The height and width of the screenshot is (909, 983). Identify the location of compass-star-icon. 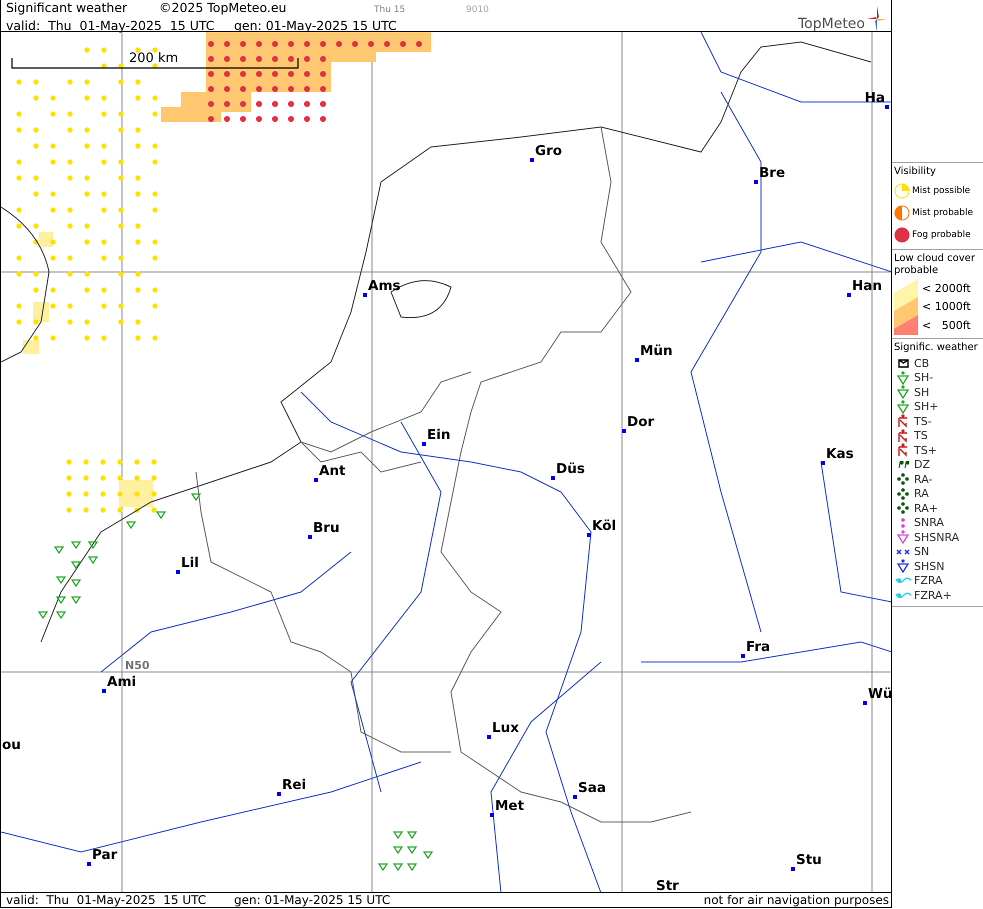
(877, 19).